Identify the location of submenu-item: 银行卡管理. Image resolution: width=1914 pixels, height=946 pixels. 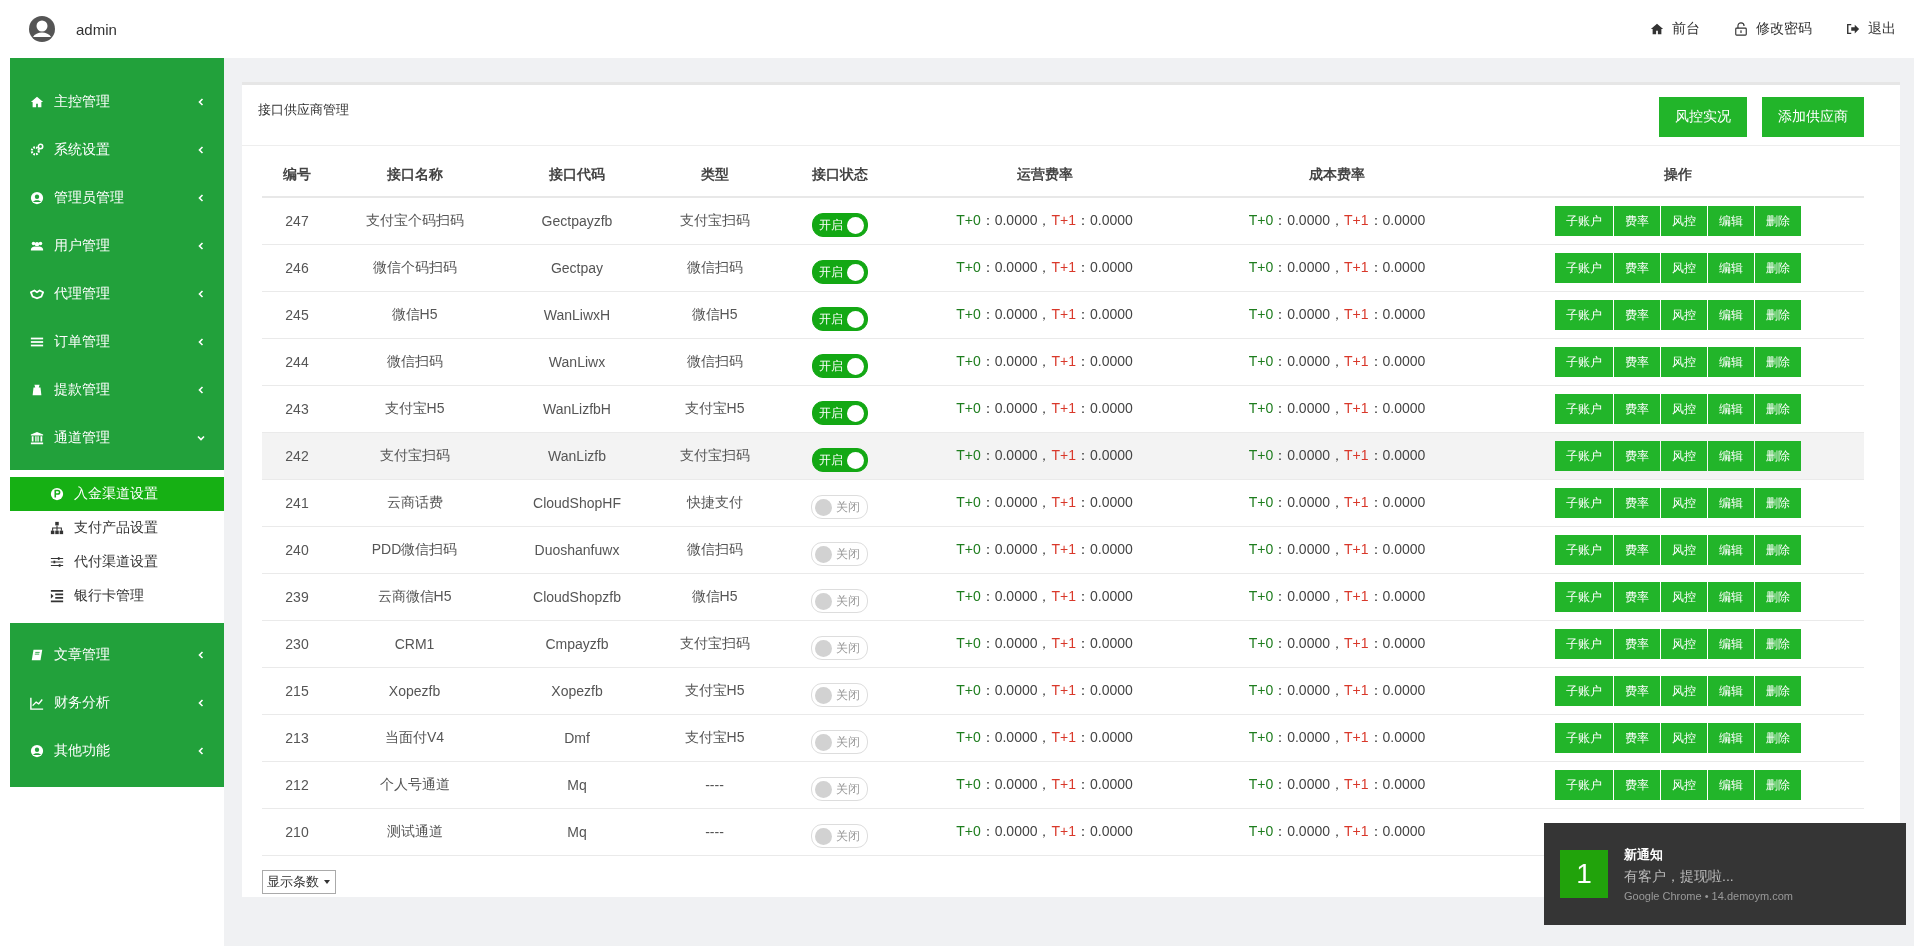
(117, 596).